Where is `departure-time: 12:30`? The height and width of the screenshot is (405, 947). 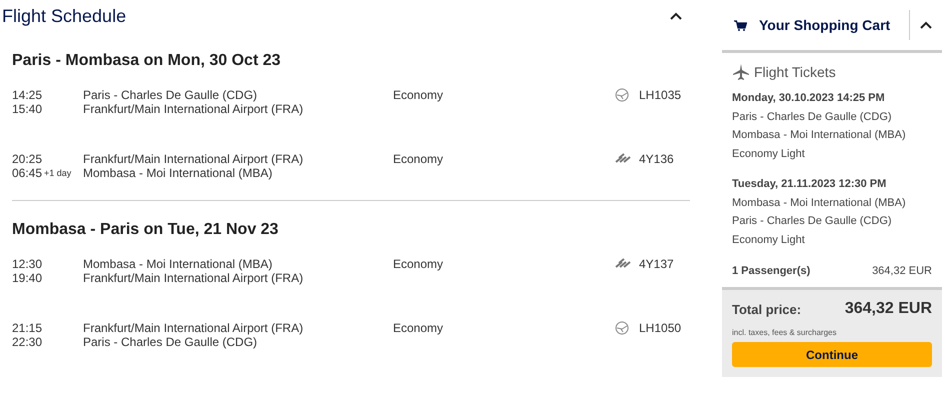
departure-time: 12:30 is located at coordinates (28, 264).